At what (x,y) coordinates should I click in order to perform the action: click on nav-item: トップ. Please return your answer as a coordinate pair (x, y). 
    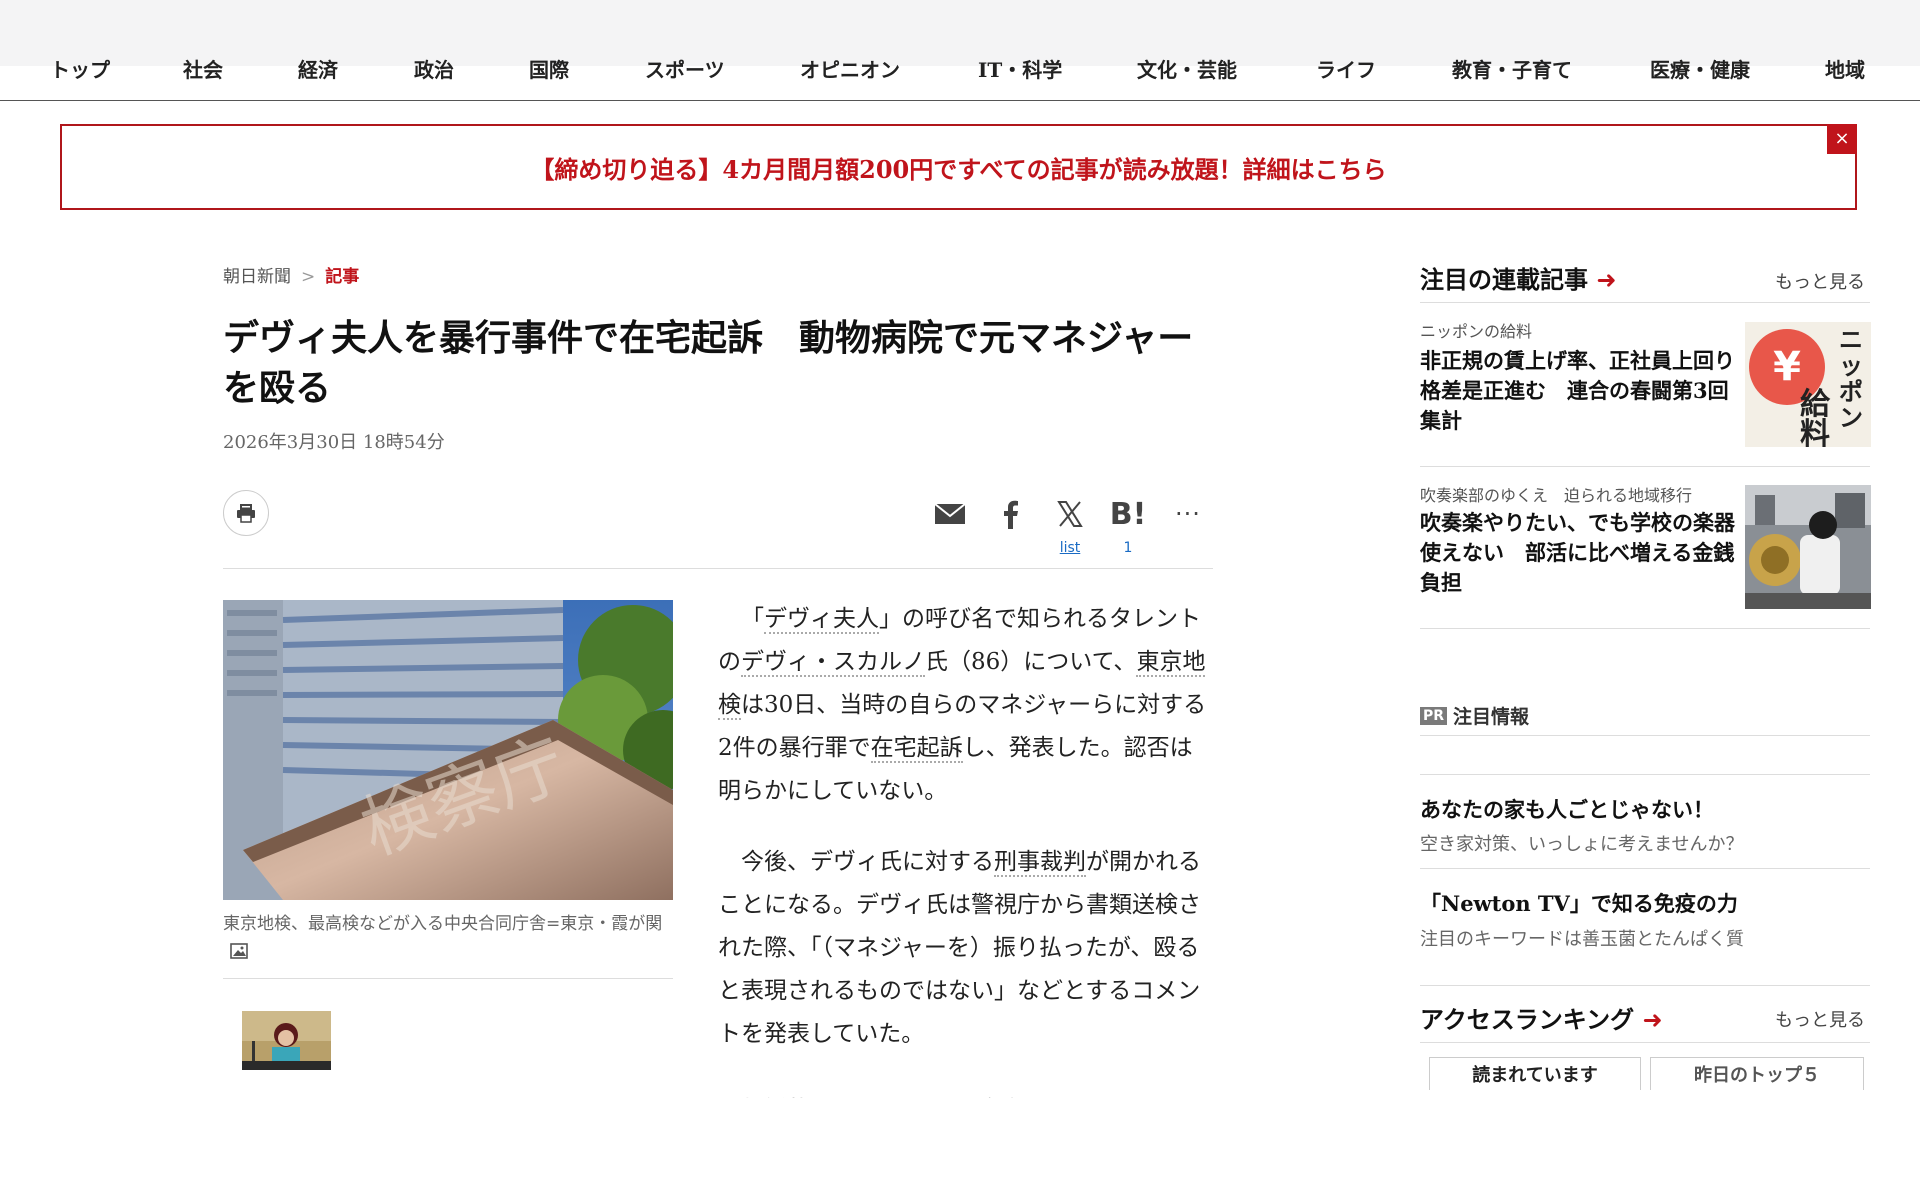
    Looking at the image, I should click on (80, 68).